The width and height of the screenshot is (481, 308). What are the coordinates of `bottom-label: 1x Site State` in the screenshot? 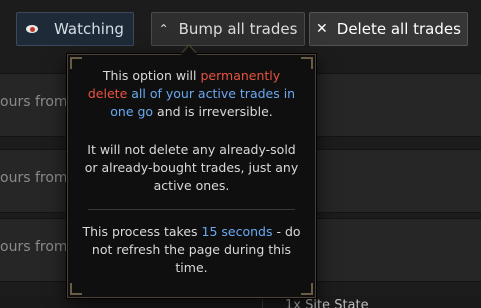 It's located at (327, 303).